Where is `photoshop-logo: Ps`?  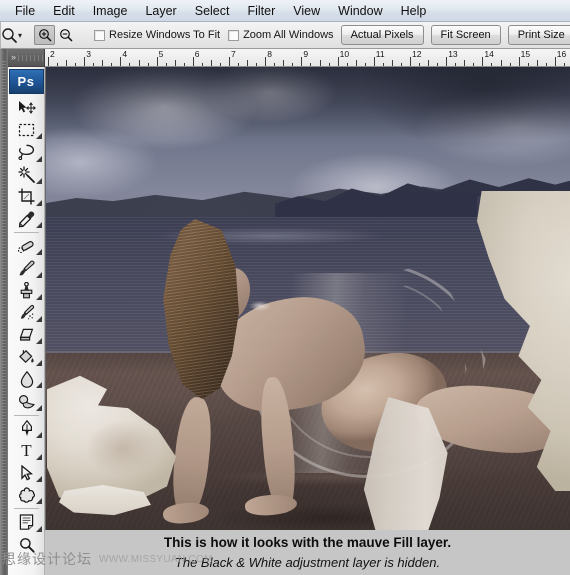
photoshop-logo: Ps is located at coordinates (26, 81).